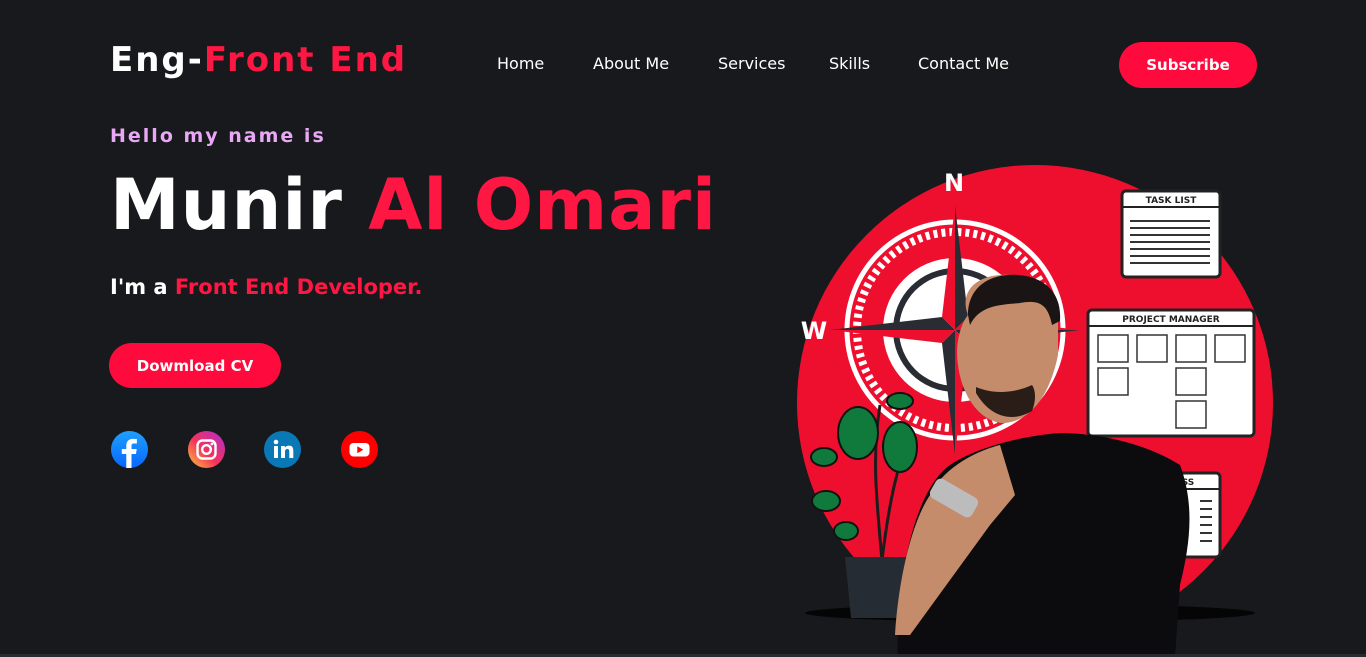 The image size is (1366, 657). What do you see at coordinates (963, 63) in the screenshot?
I see `nav-contact-me: Contact Me` at bounding box center [963, 63].